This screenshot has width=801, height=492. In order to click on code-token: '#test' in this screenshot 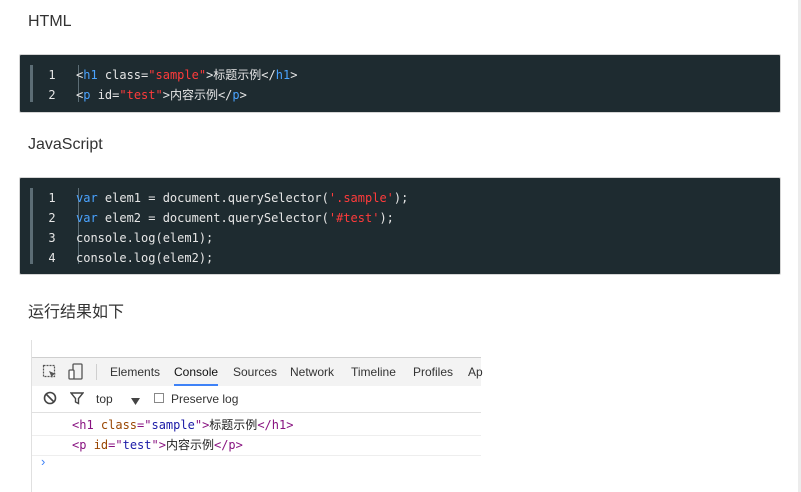, I will do `click(354, 218)`.